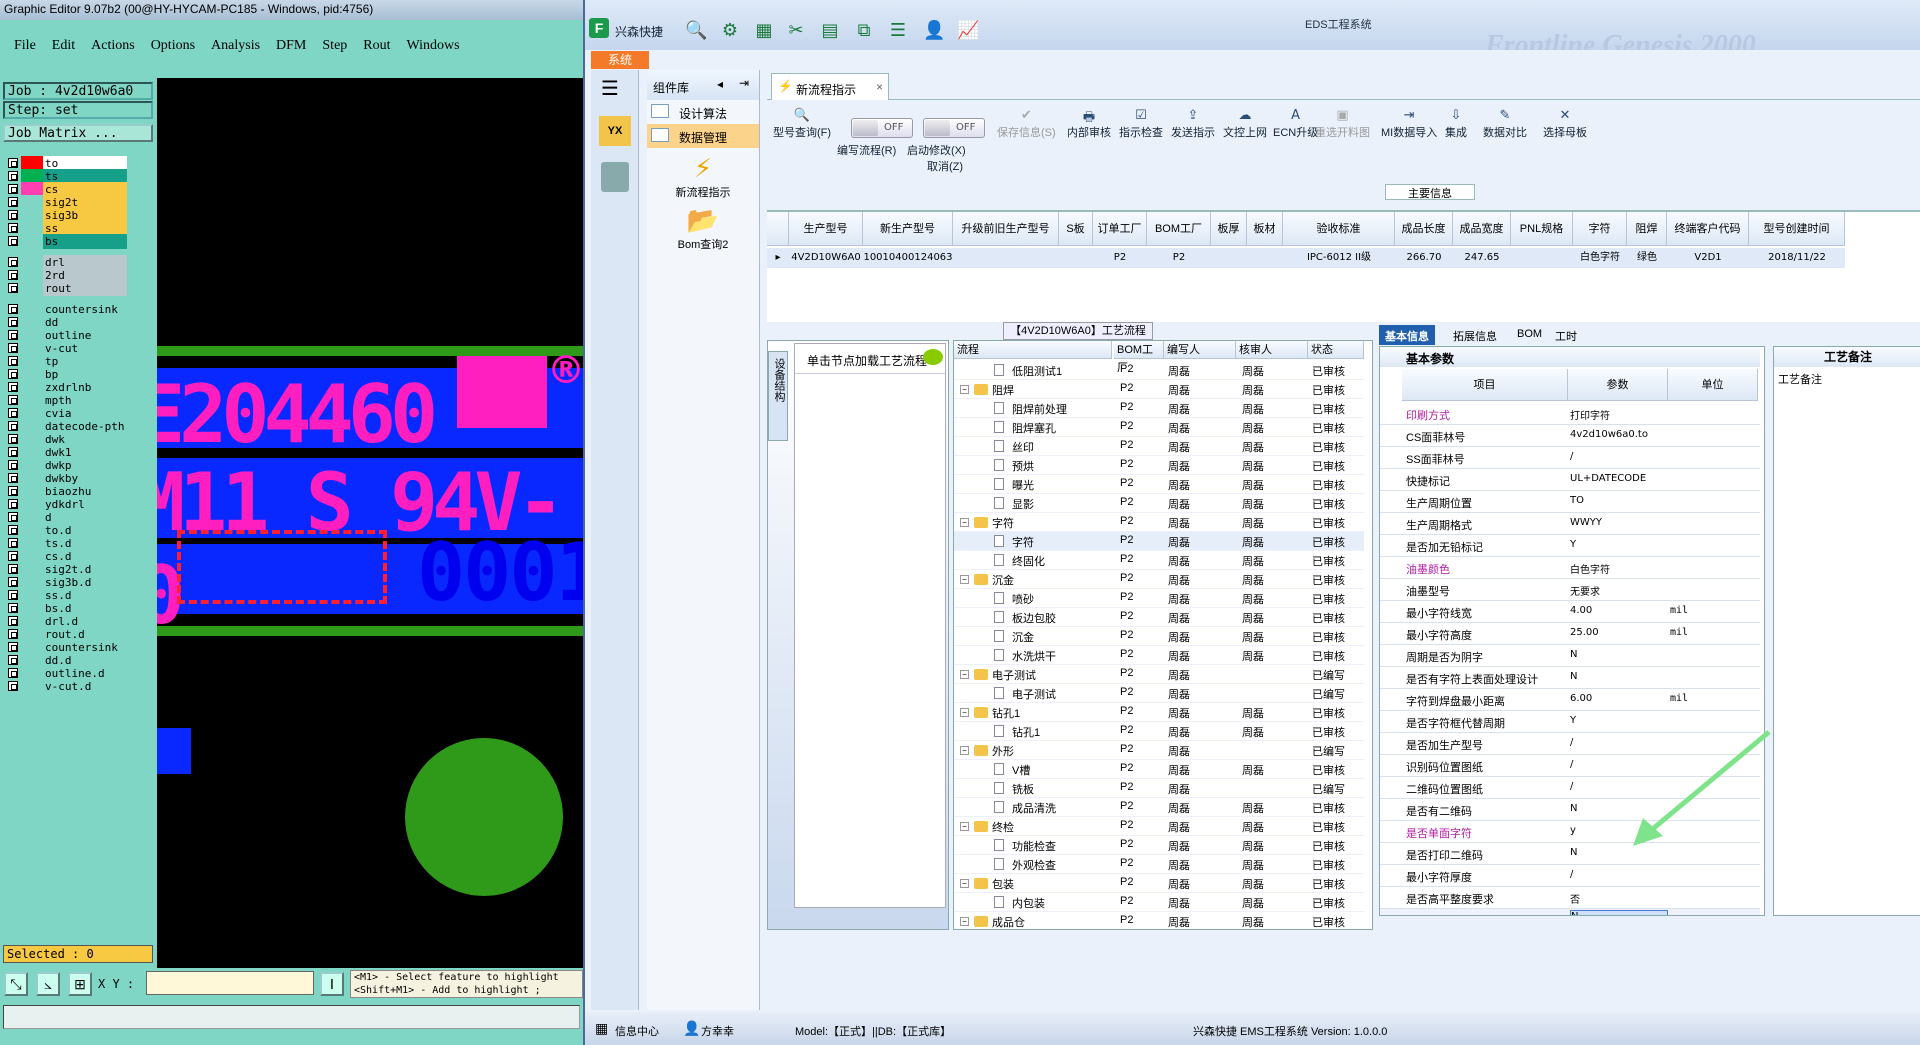  What do you see at coordinates (1797, 229) in the screenshot?
I see `column-header: 型号创建时间` at bounding box center [1797, 229].